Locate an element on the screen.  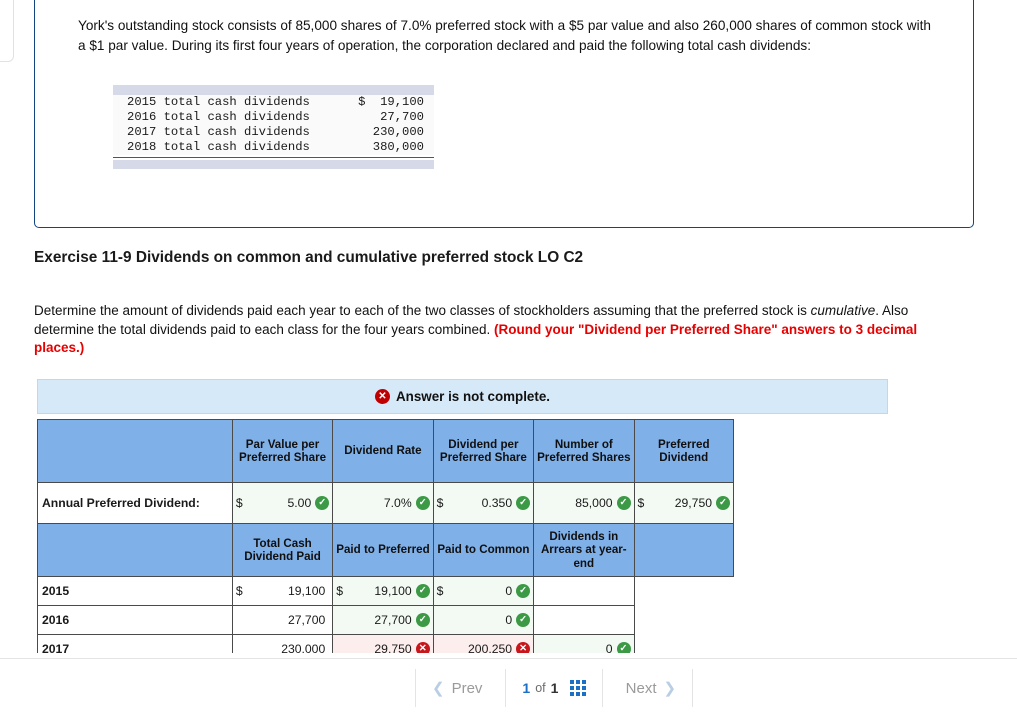
header-cell-dividend-per-share: Dividend per Preferred Share is located at coordinates (483, 451).